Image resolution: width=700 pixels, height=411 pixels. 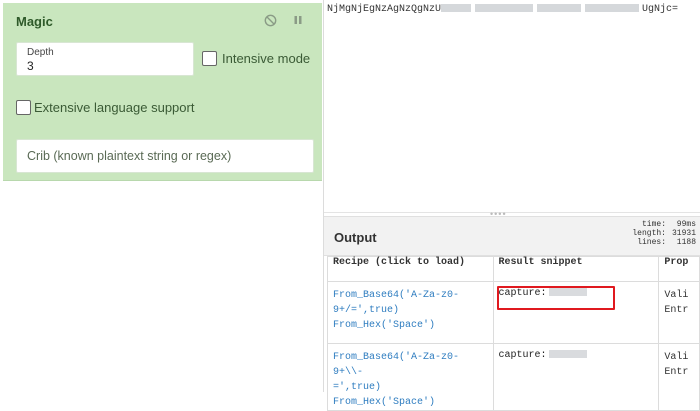 I want to click on input-text-start: NjMgNjEgNzAgNzQgNzU, so click(x=384, y=9).